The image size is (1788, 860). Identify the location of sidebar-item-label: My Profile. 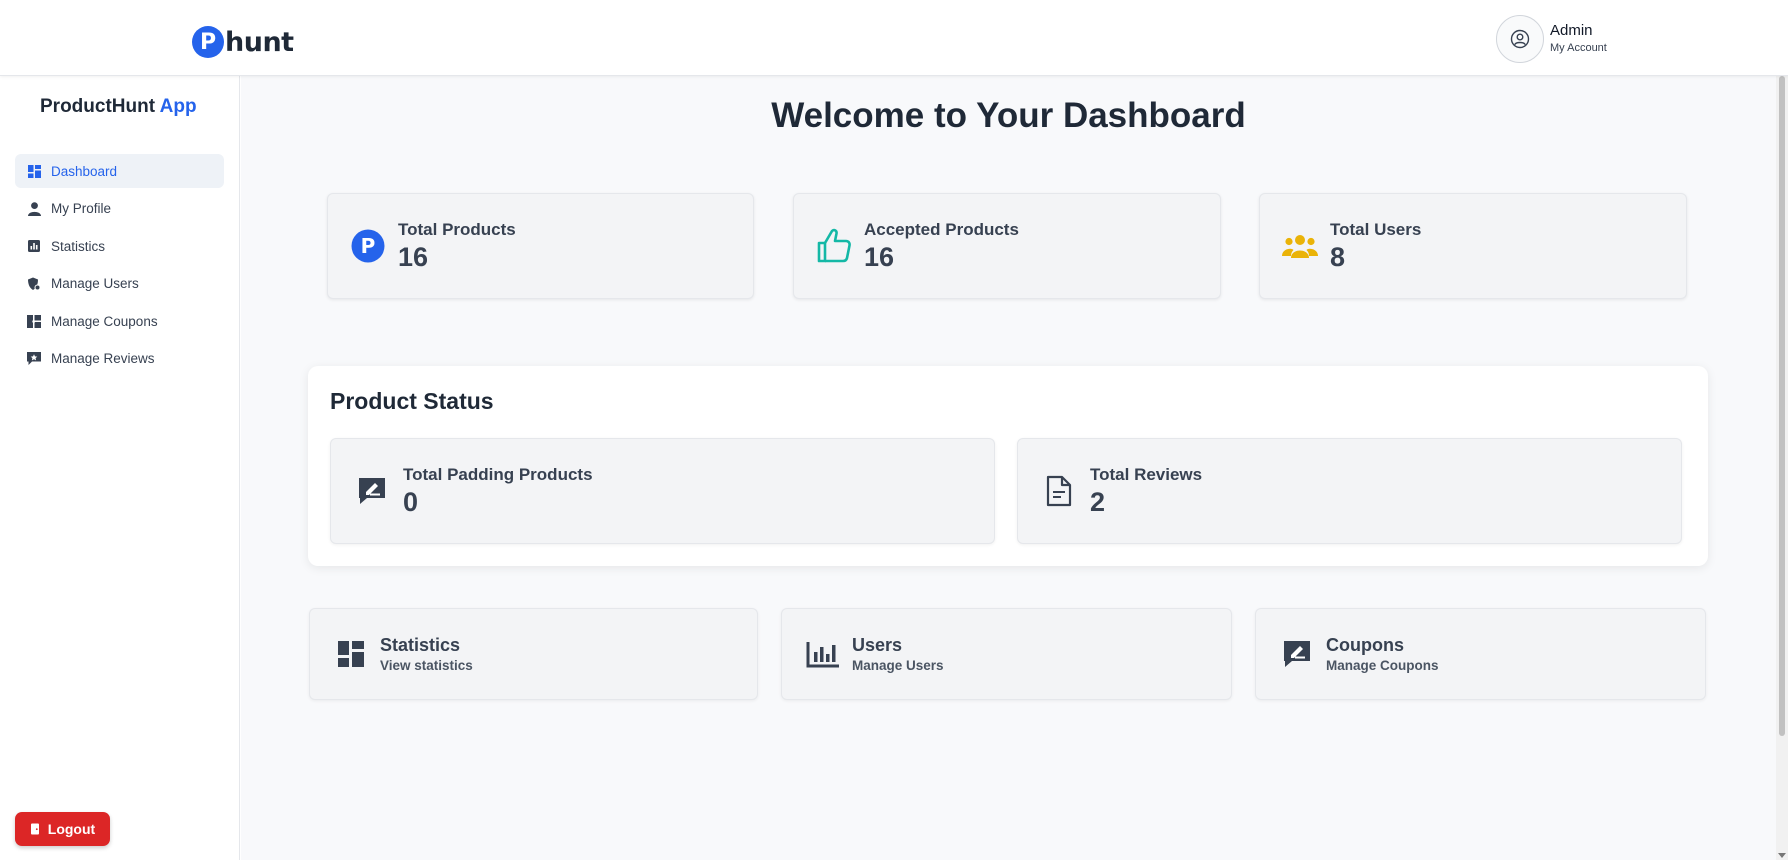
(81, 208).